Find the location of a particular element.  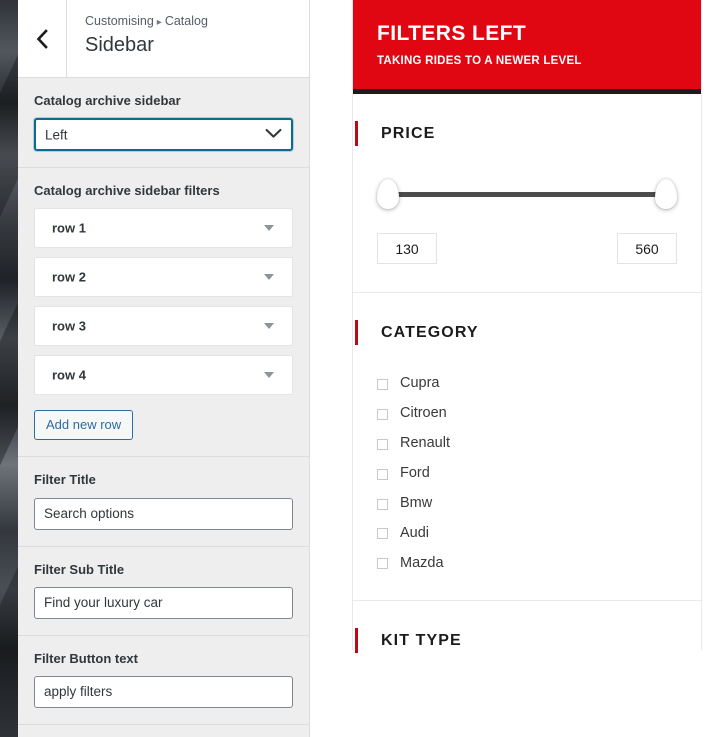

kit-type-section-title: KIT TYPE is located at coordinates (516, 640).